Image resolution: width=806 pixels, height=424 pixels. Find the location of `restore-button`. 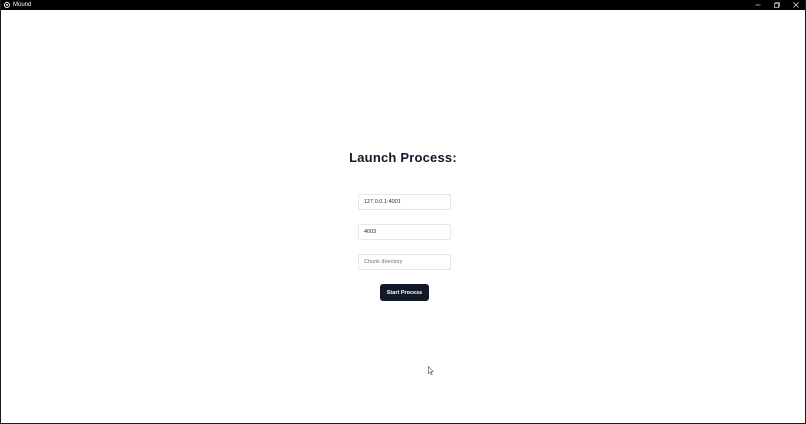

restore-button is located at coordinates (776, 5).